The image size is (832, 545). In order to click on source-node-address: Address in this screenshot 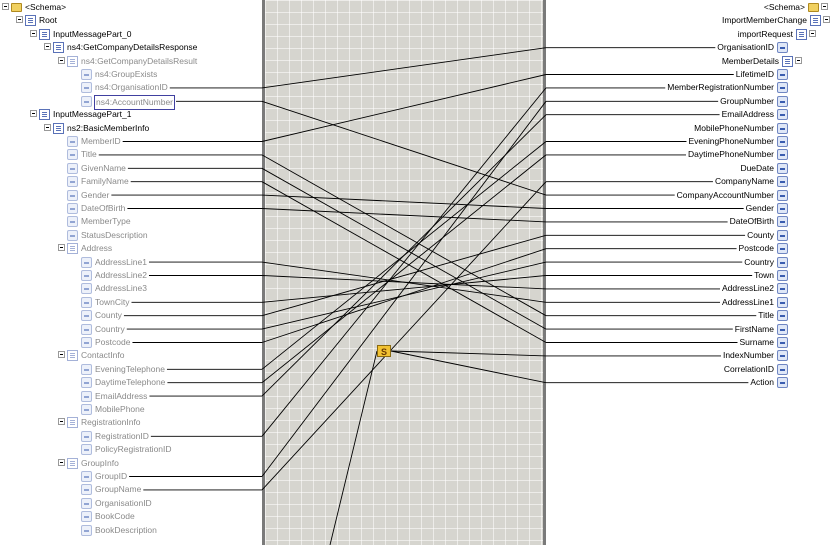, I will do `click(85, 248)`.